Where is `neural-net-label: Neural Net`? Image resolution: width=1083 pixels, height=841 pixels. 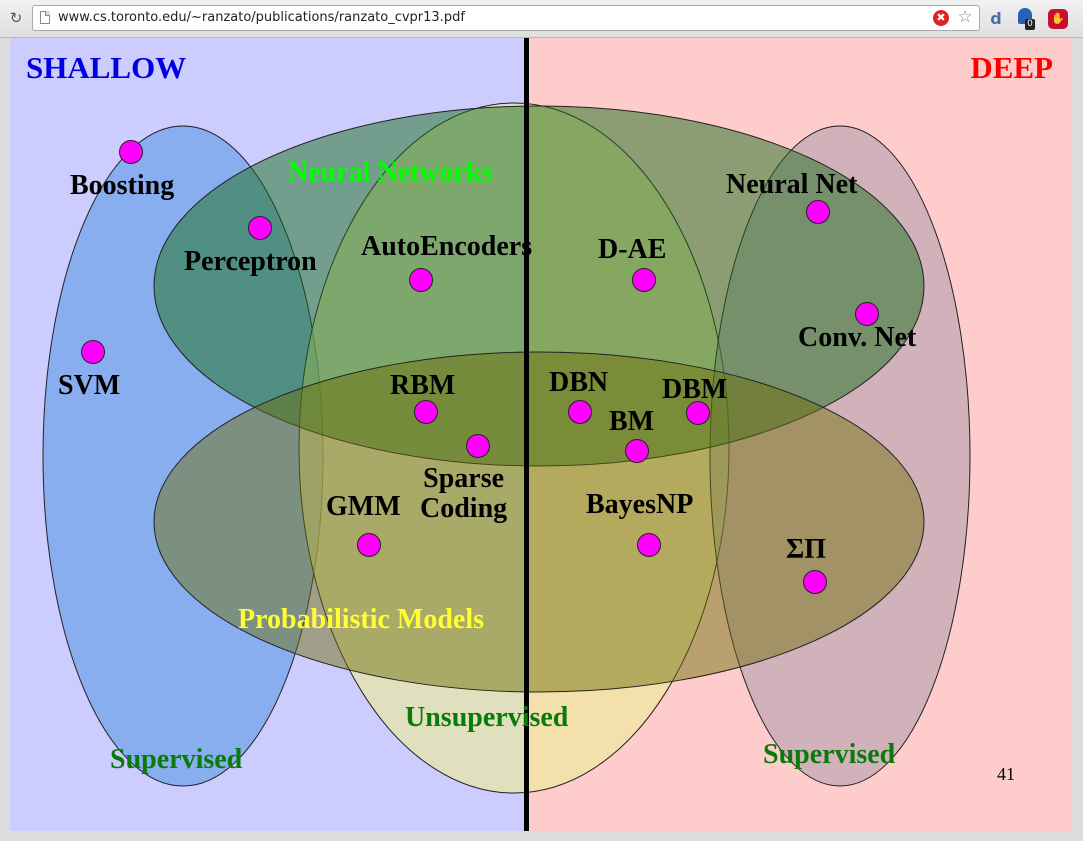 neural-net-label: Neural Net is located at coordinates (792, 184).